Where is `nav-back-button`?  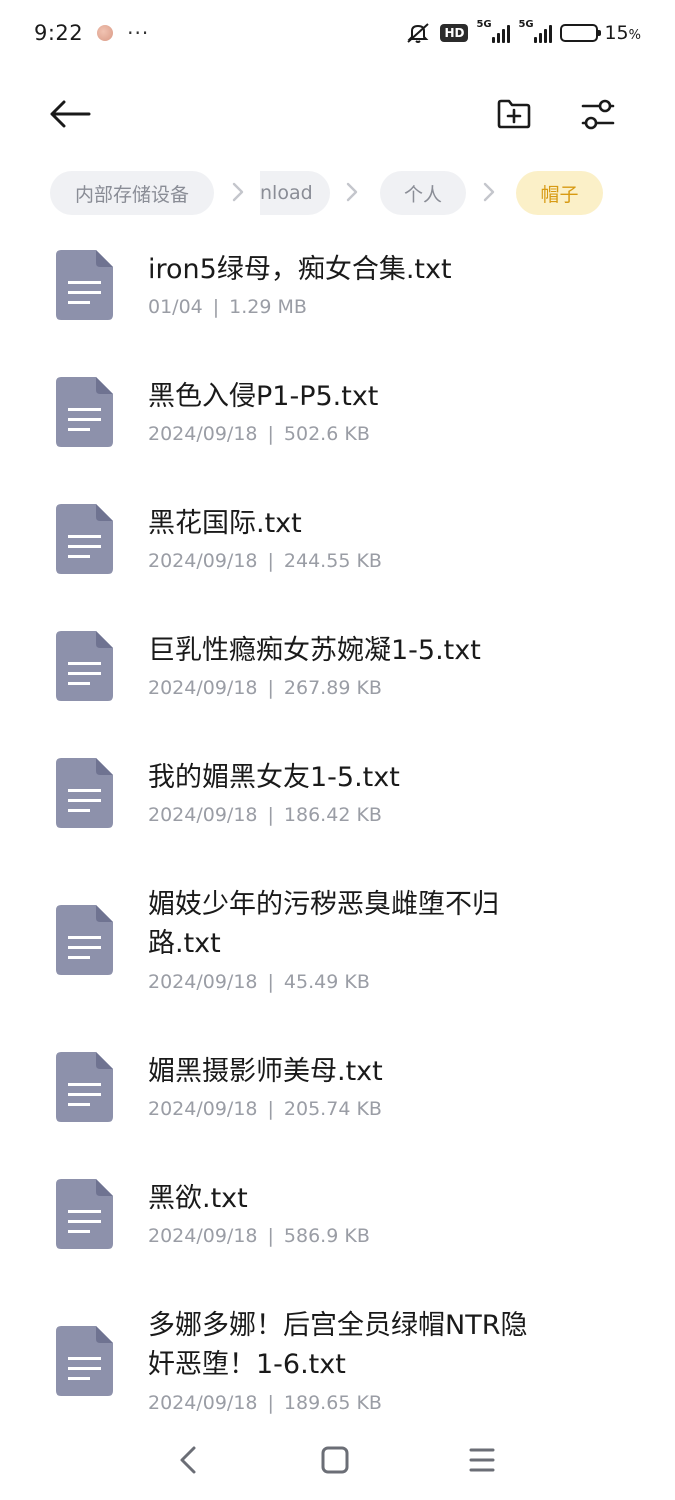 nav-back-button is located at coordinates (188, 1460).